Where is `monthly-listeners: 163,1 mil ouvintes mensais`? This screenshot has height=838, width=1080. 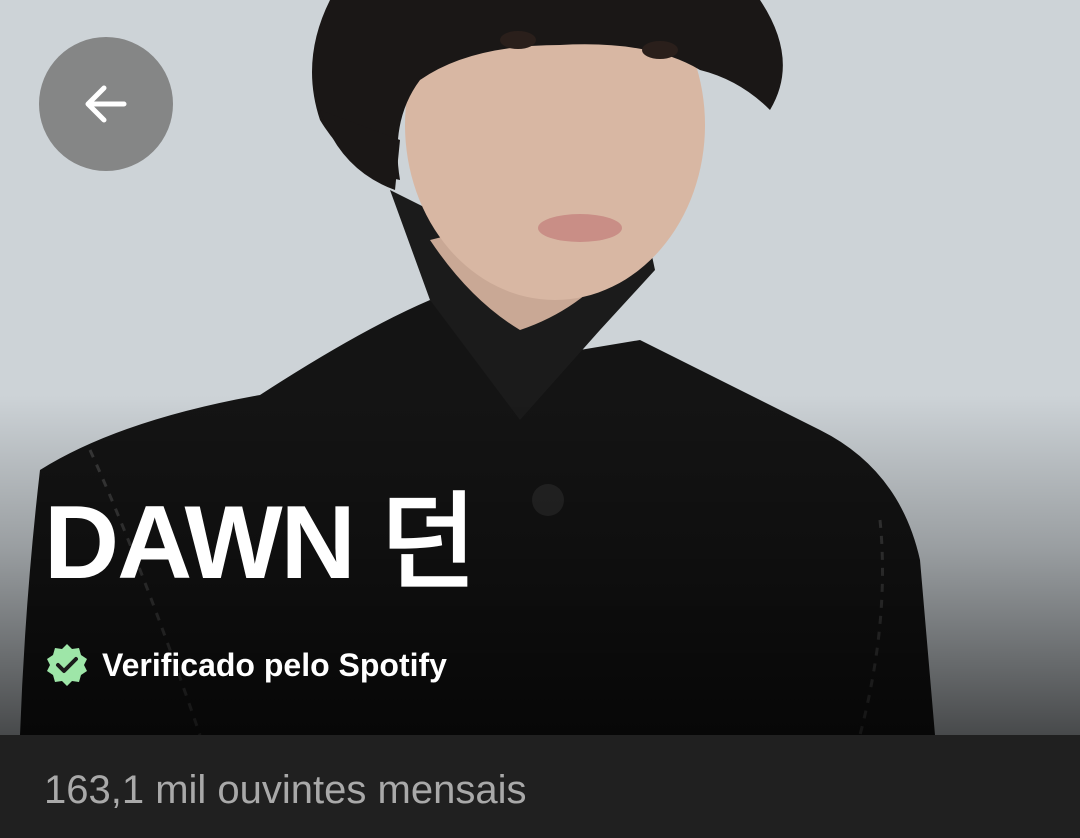 monthly-listeners: 163,1 mil ouvintes mensais is located at coordinates (285, 790).